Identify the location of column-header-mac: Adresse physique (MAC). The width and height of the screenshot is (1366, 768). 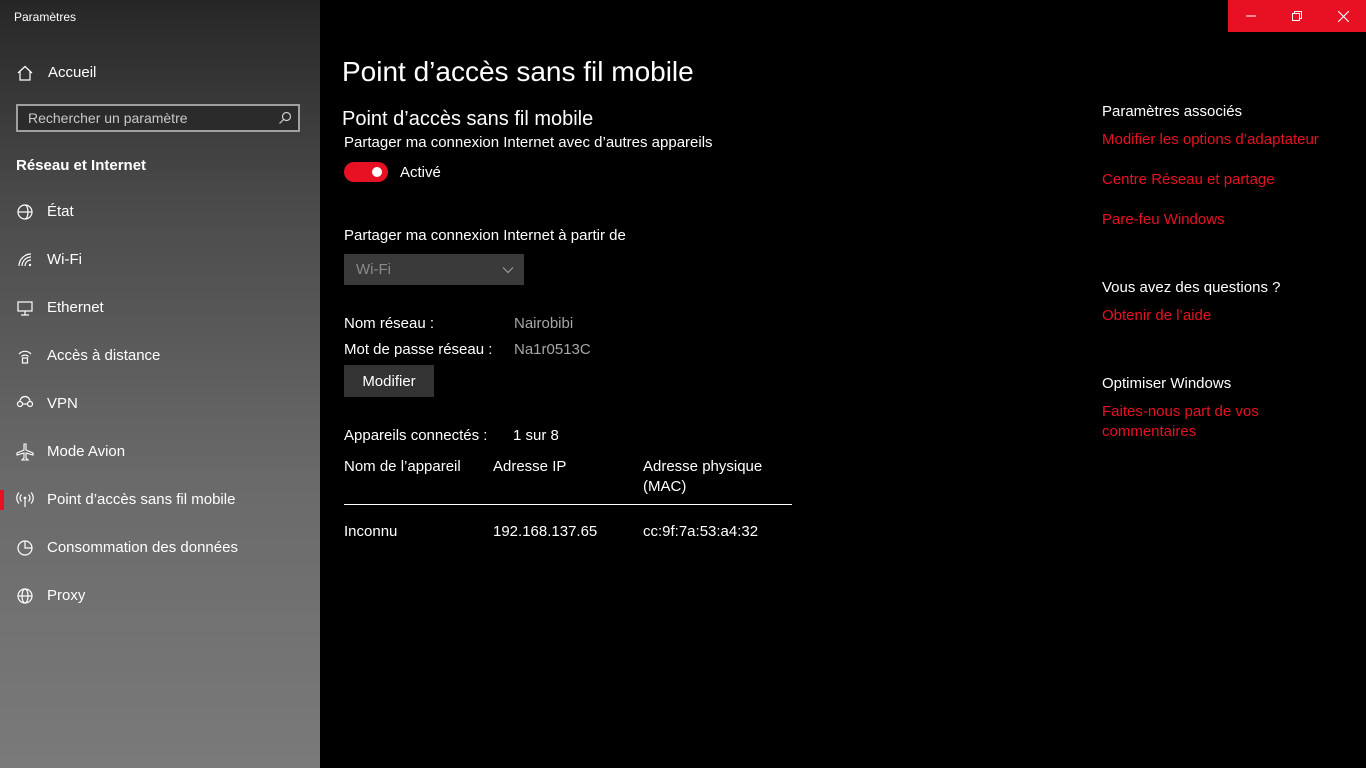
(703, 476).